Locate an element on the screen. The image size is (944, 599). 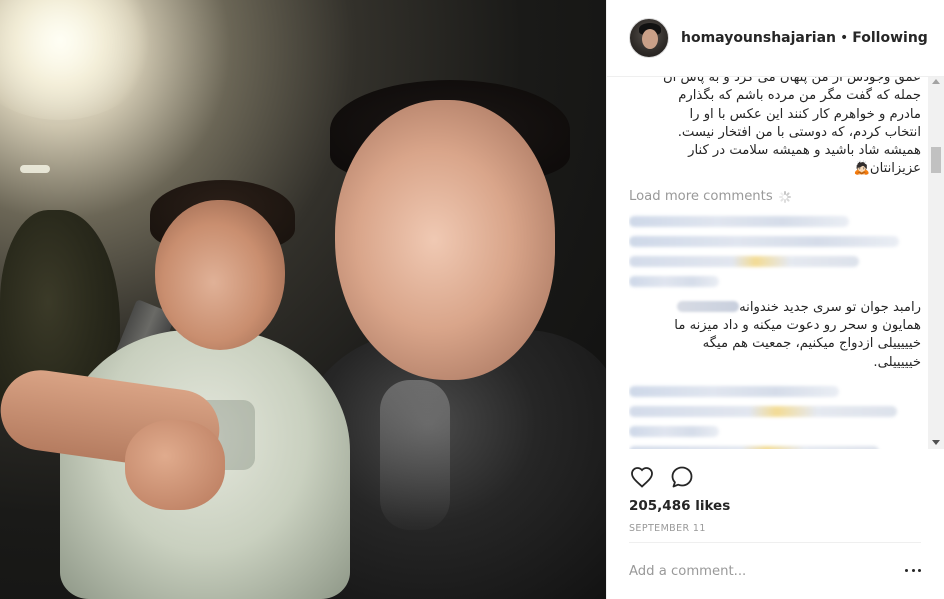
comment-line: خیییییلی ازدواج میکنیم، جمعیت هم میگه is located at coordinates (811, 344).